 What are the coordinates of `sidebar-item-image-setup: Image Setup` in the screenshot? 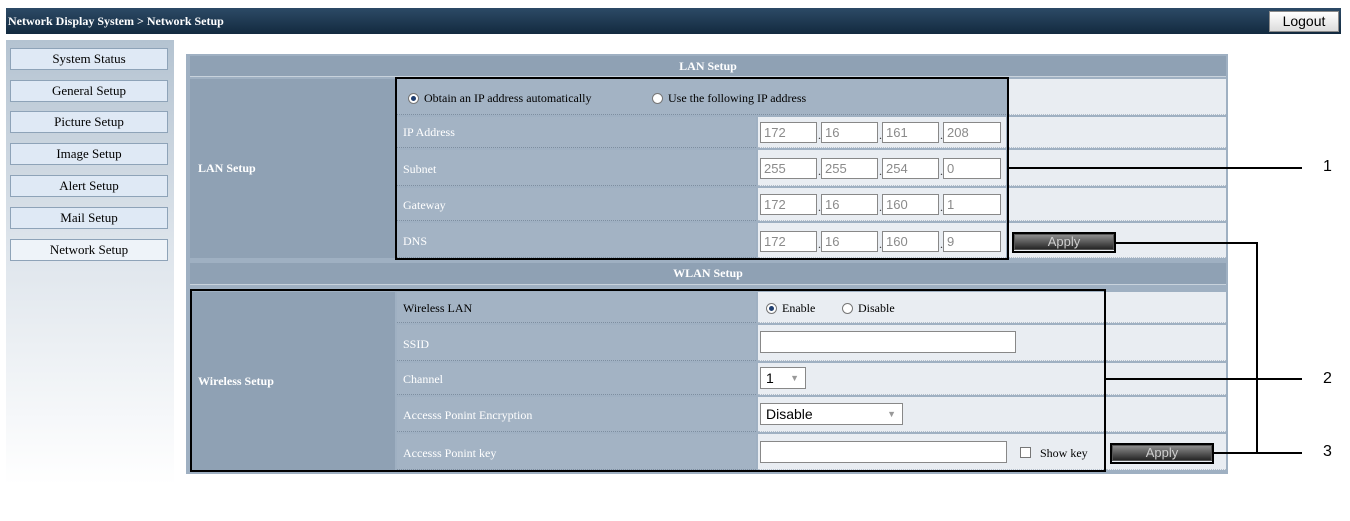 It's located at (89, 154).